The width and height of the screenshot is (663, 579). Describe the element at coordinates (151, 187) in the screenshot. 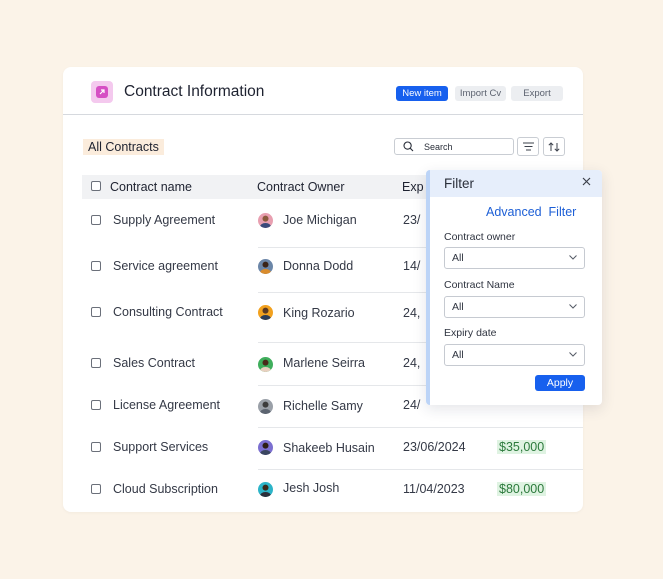

I see `column-contract-name: Contract name` at that location.